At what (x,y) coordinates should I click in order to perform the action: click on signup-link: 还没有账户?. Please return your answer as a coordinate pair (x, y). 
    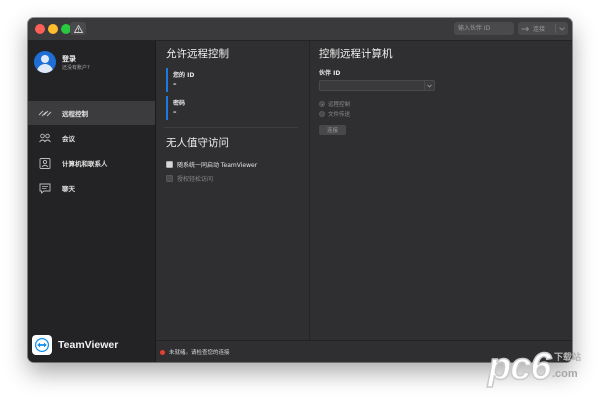
    Looking at the image, I should click on (76, 67).